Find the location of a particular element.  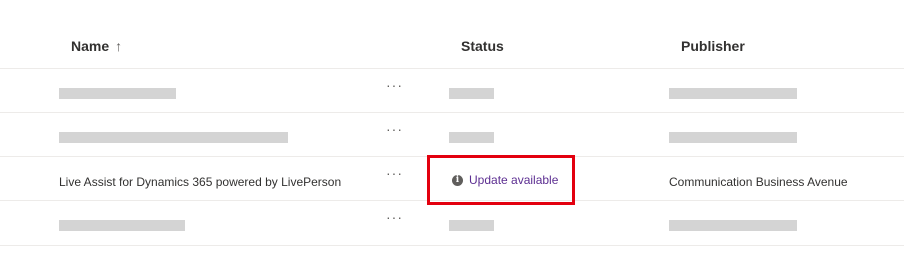

column-header-publisher-label: Publisher is located at coordinates (713, 46).